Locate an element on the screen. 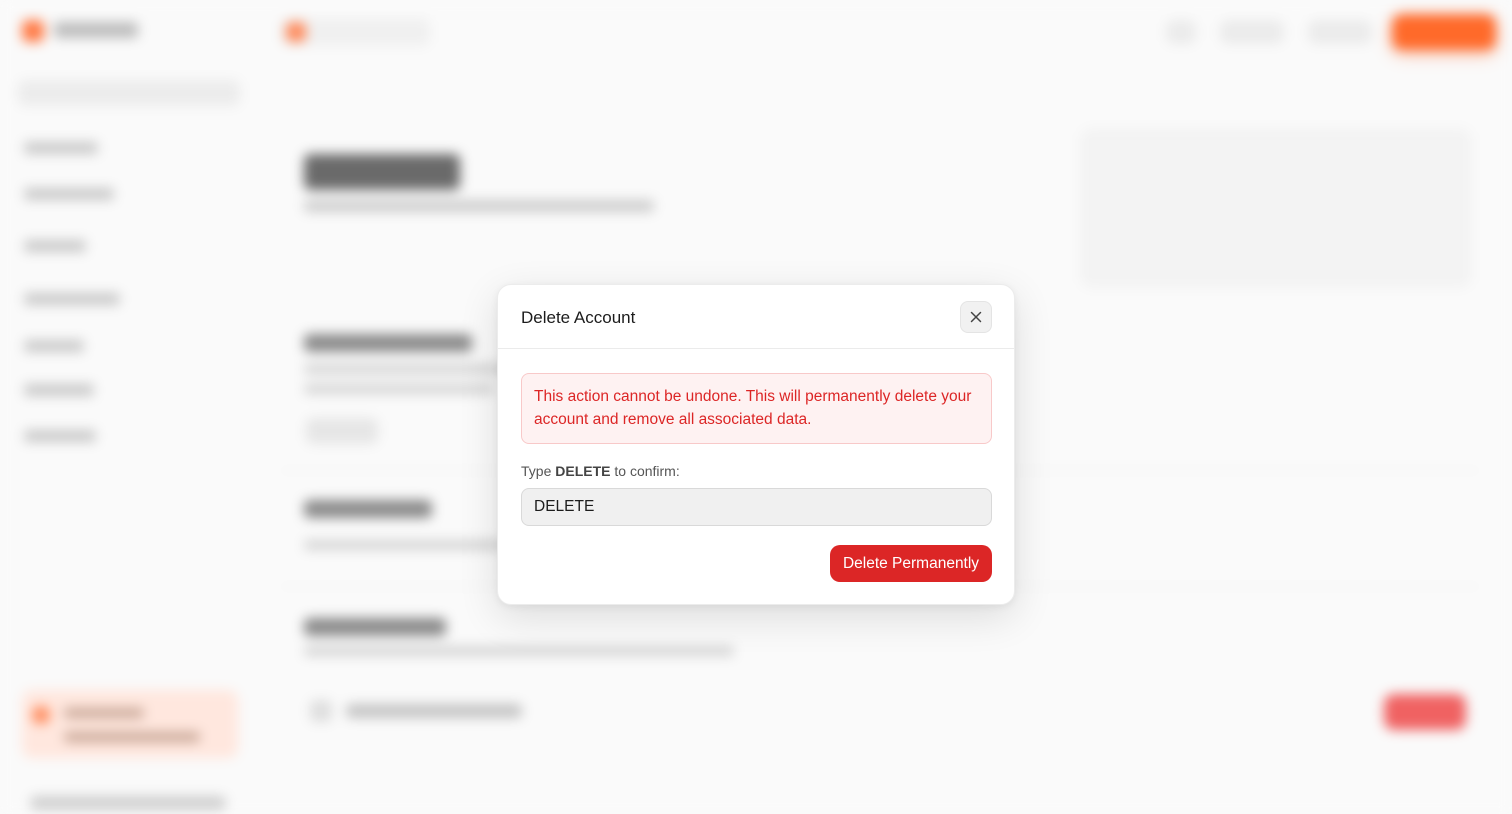  page-subtitle is located at coordinates (479, 206).